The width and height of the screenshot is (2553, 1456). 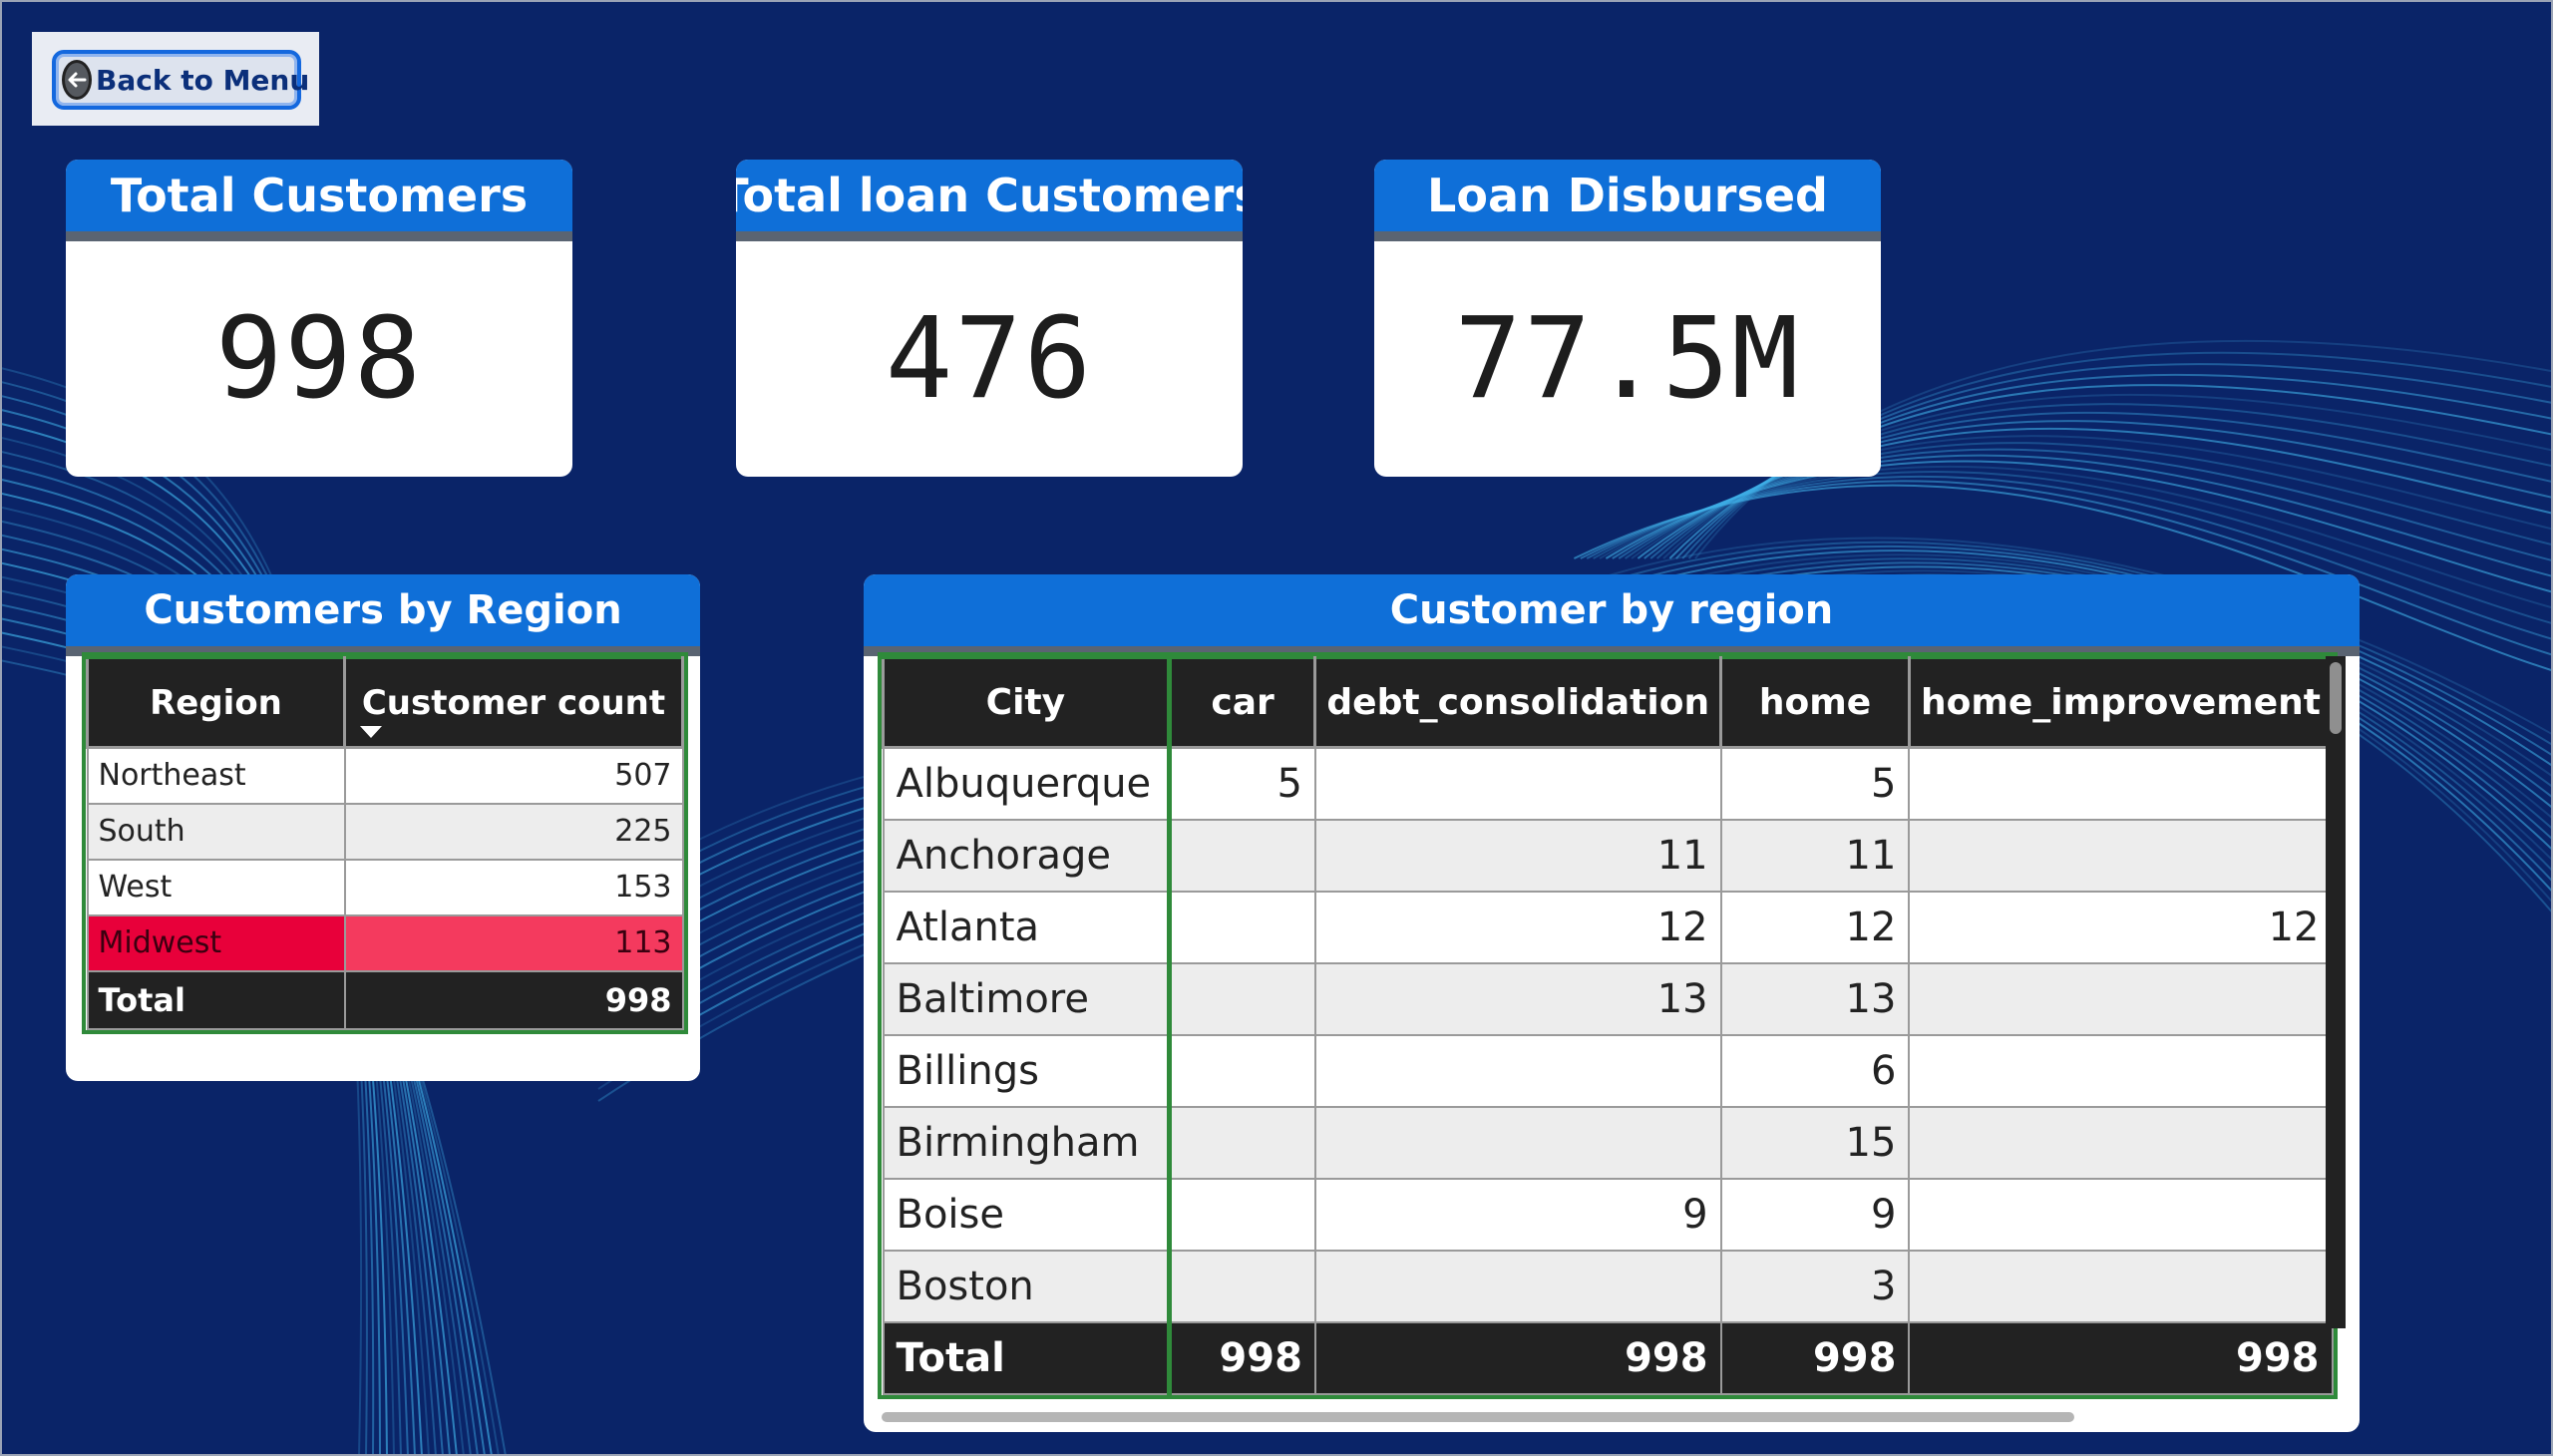 What do you see at coordinates (513, 887) in the screenshot?
I see `count-cell: 153` at bounding box center [513, 887].